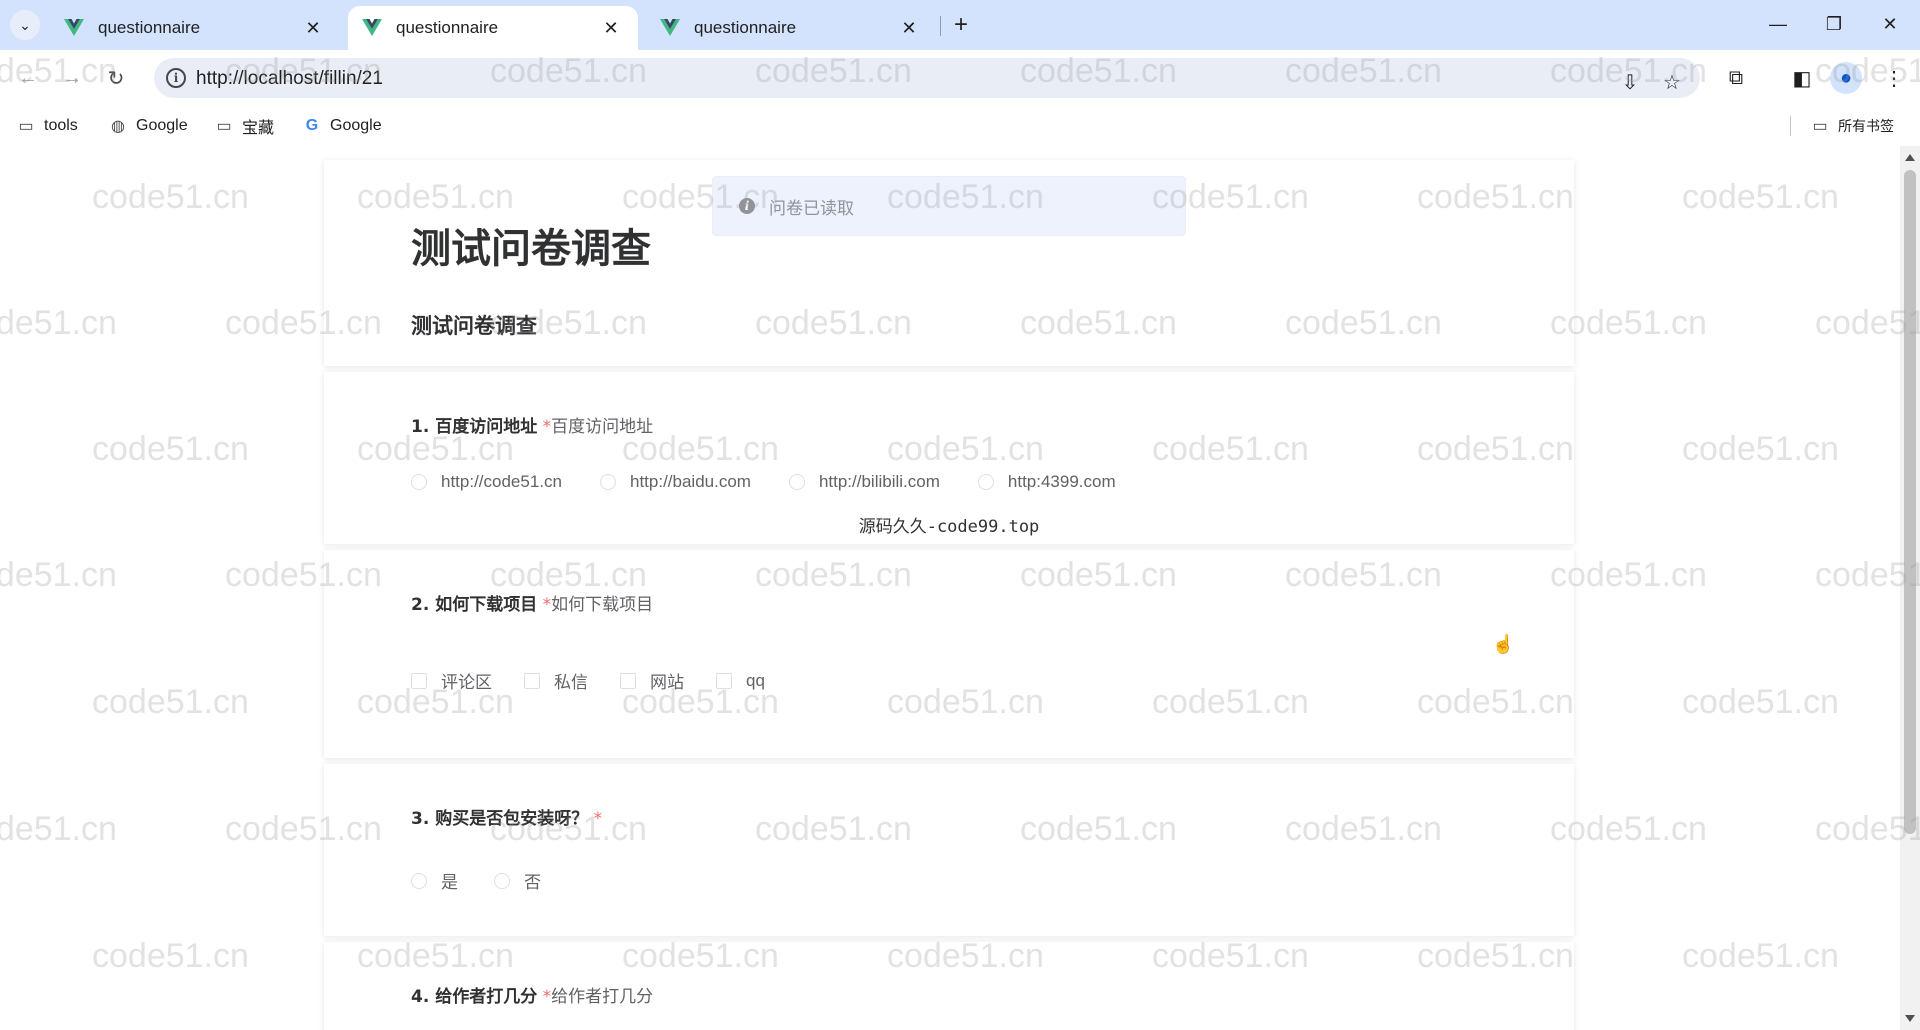 The height and width of the screenshot is (1030, 1920). What do you see at coordinates (940, 26) in the screenshot?
I see `tab-divider` at bounding box center [940, 26].